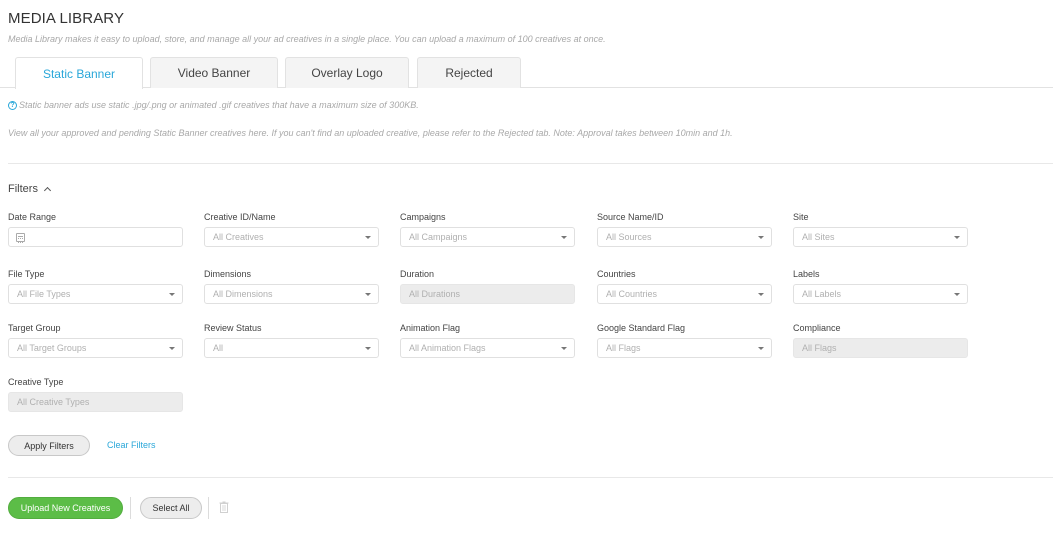 This screenshot has width=1053, height=536. Describe the element at coordinates (95, 402) in the screenshot. I see `creative-type-select: All Creative Types` at that location.